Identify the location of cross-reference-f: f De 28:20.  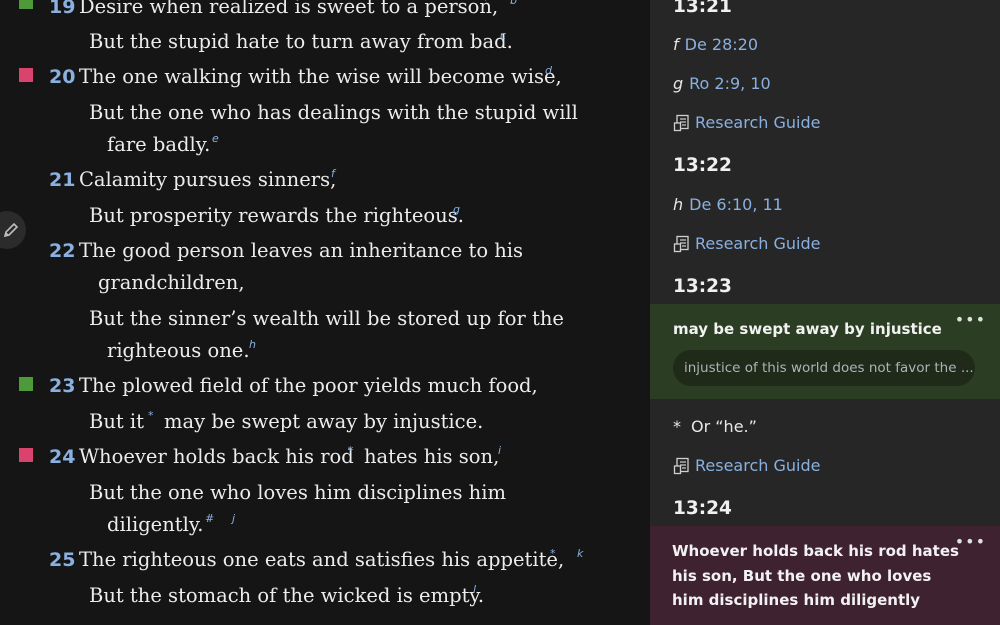
(715, 45).